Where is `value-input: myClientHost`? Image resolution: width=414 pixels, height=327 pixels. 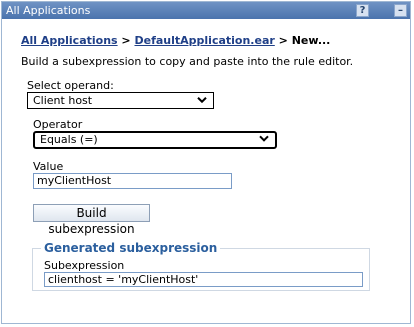
value-input: myClientHost is located at coordinates (132, 181).